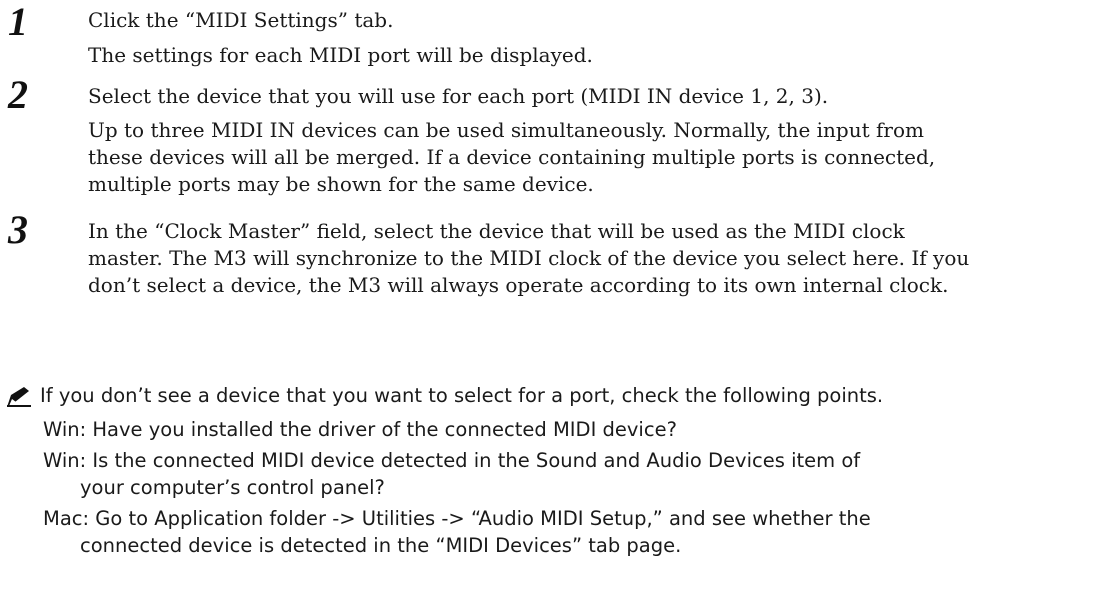  What do you see at coordinates (18, 229) in the screenshot?
I see `step-3-number: 3` at bounding box center [18, 229].